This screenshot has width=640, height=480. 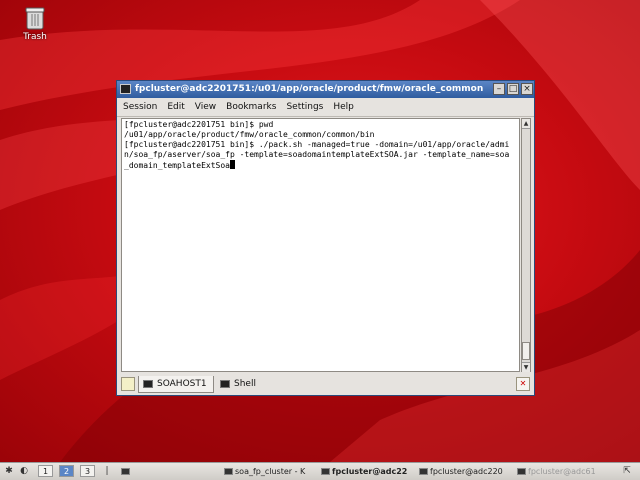 I want to click on workspace-1: 1, so click(x=45, y=471).